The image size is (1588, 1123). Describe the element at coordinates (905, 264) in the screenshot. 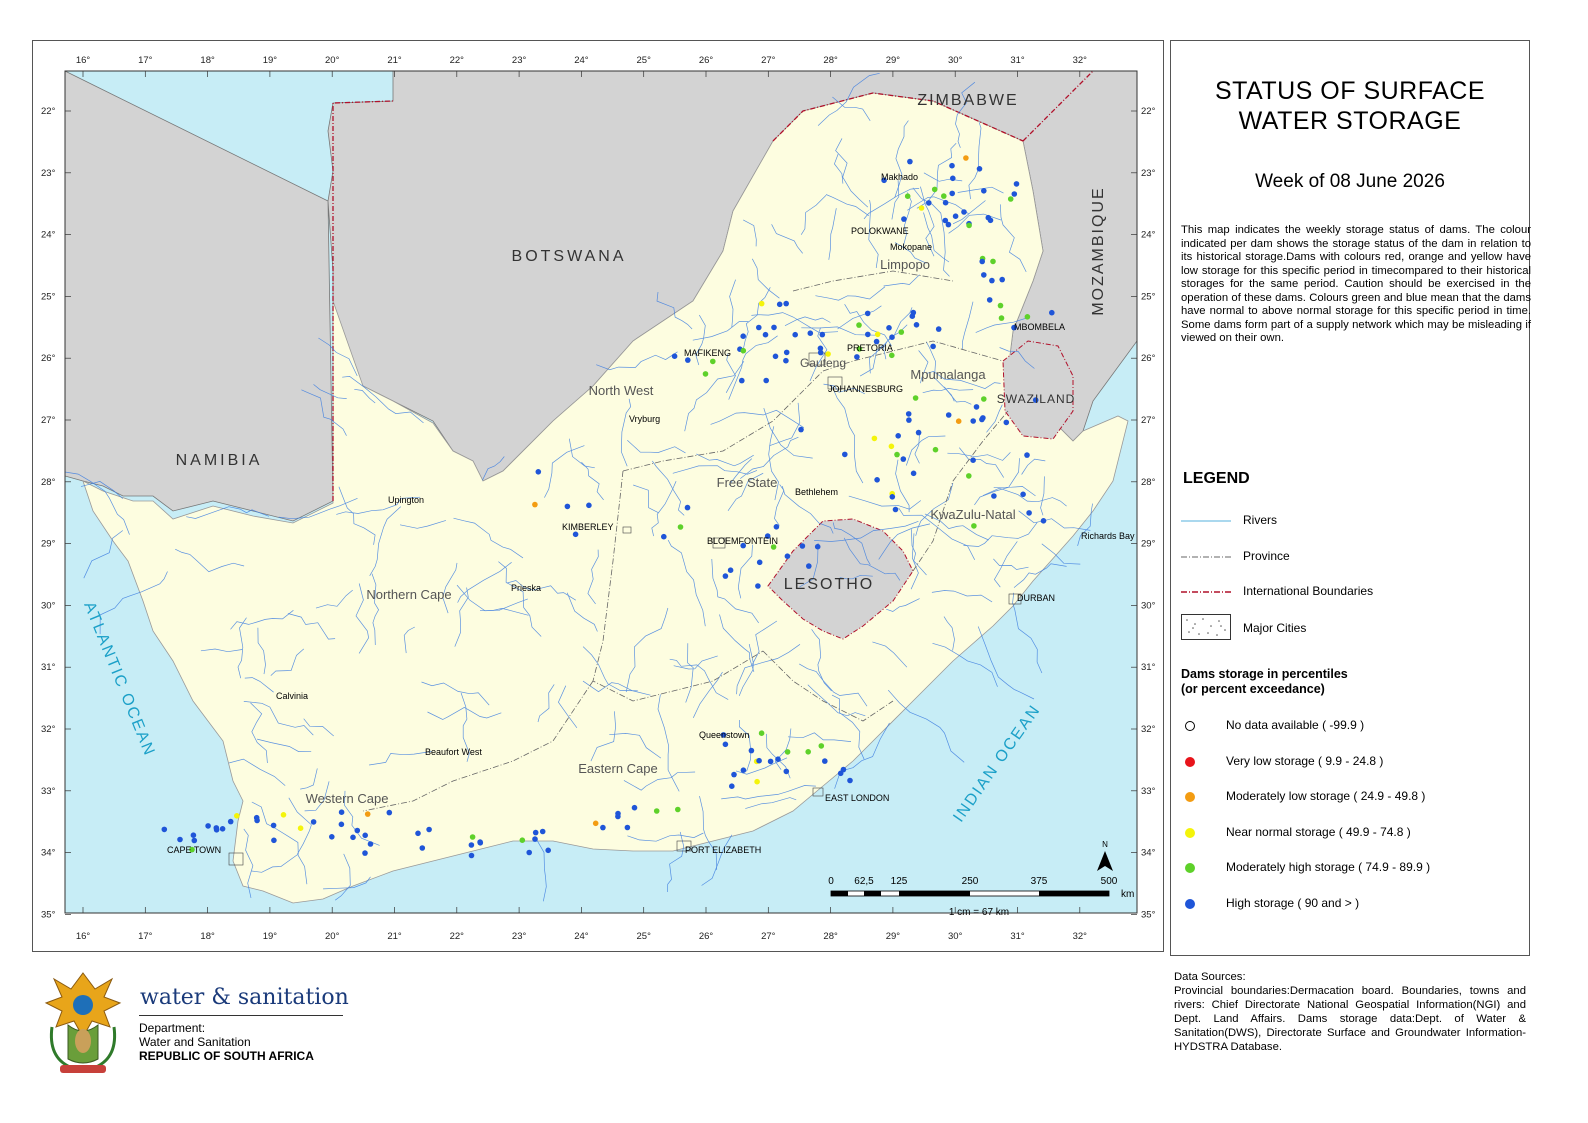

I see `province-limpopo: Limpopo` at that location.